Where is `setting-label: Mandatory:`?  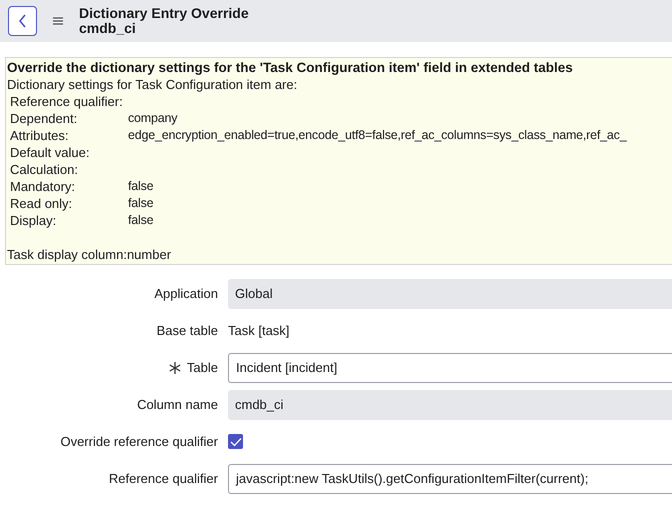 setting-label: Mandatory: is located at coordinates (43, 186).